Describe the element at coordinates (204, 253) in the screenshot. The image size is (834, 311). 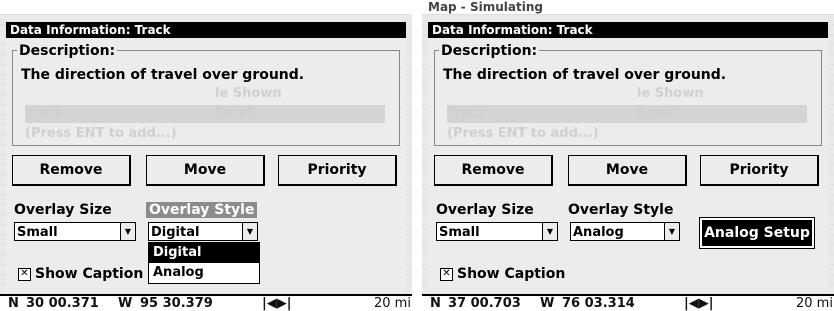
I see `dropdown-option-digital: Digital` at that location.